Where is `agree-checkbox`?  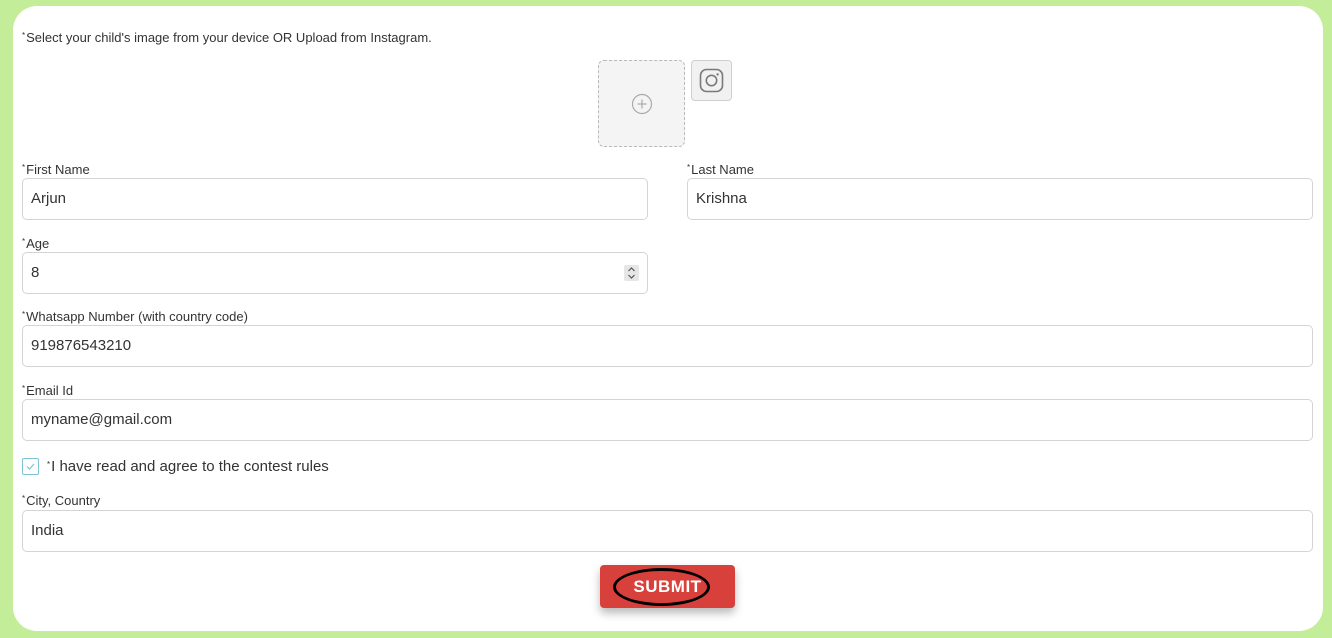
agree-checkbox is located at coordinates (30, 466).